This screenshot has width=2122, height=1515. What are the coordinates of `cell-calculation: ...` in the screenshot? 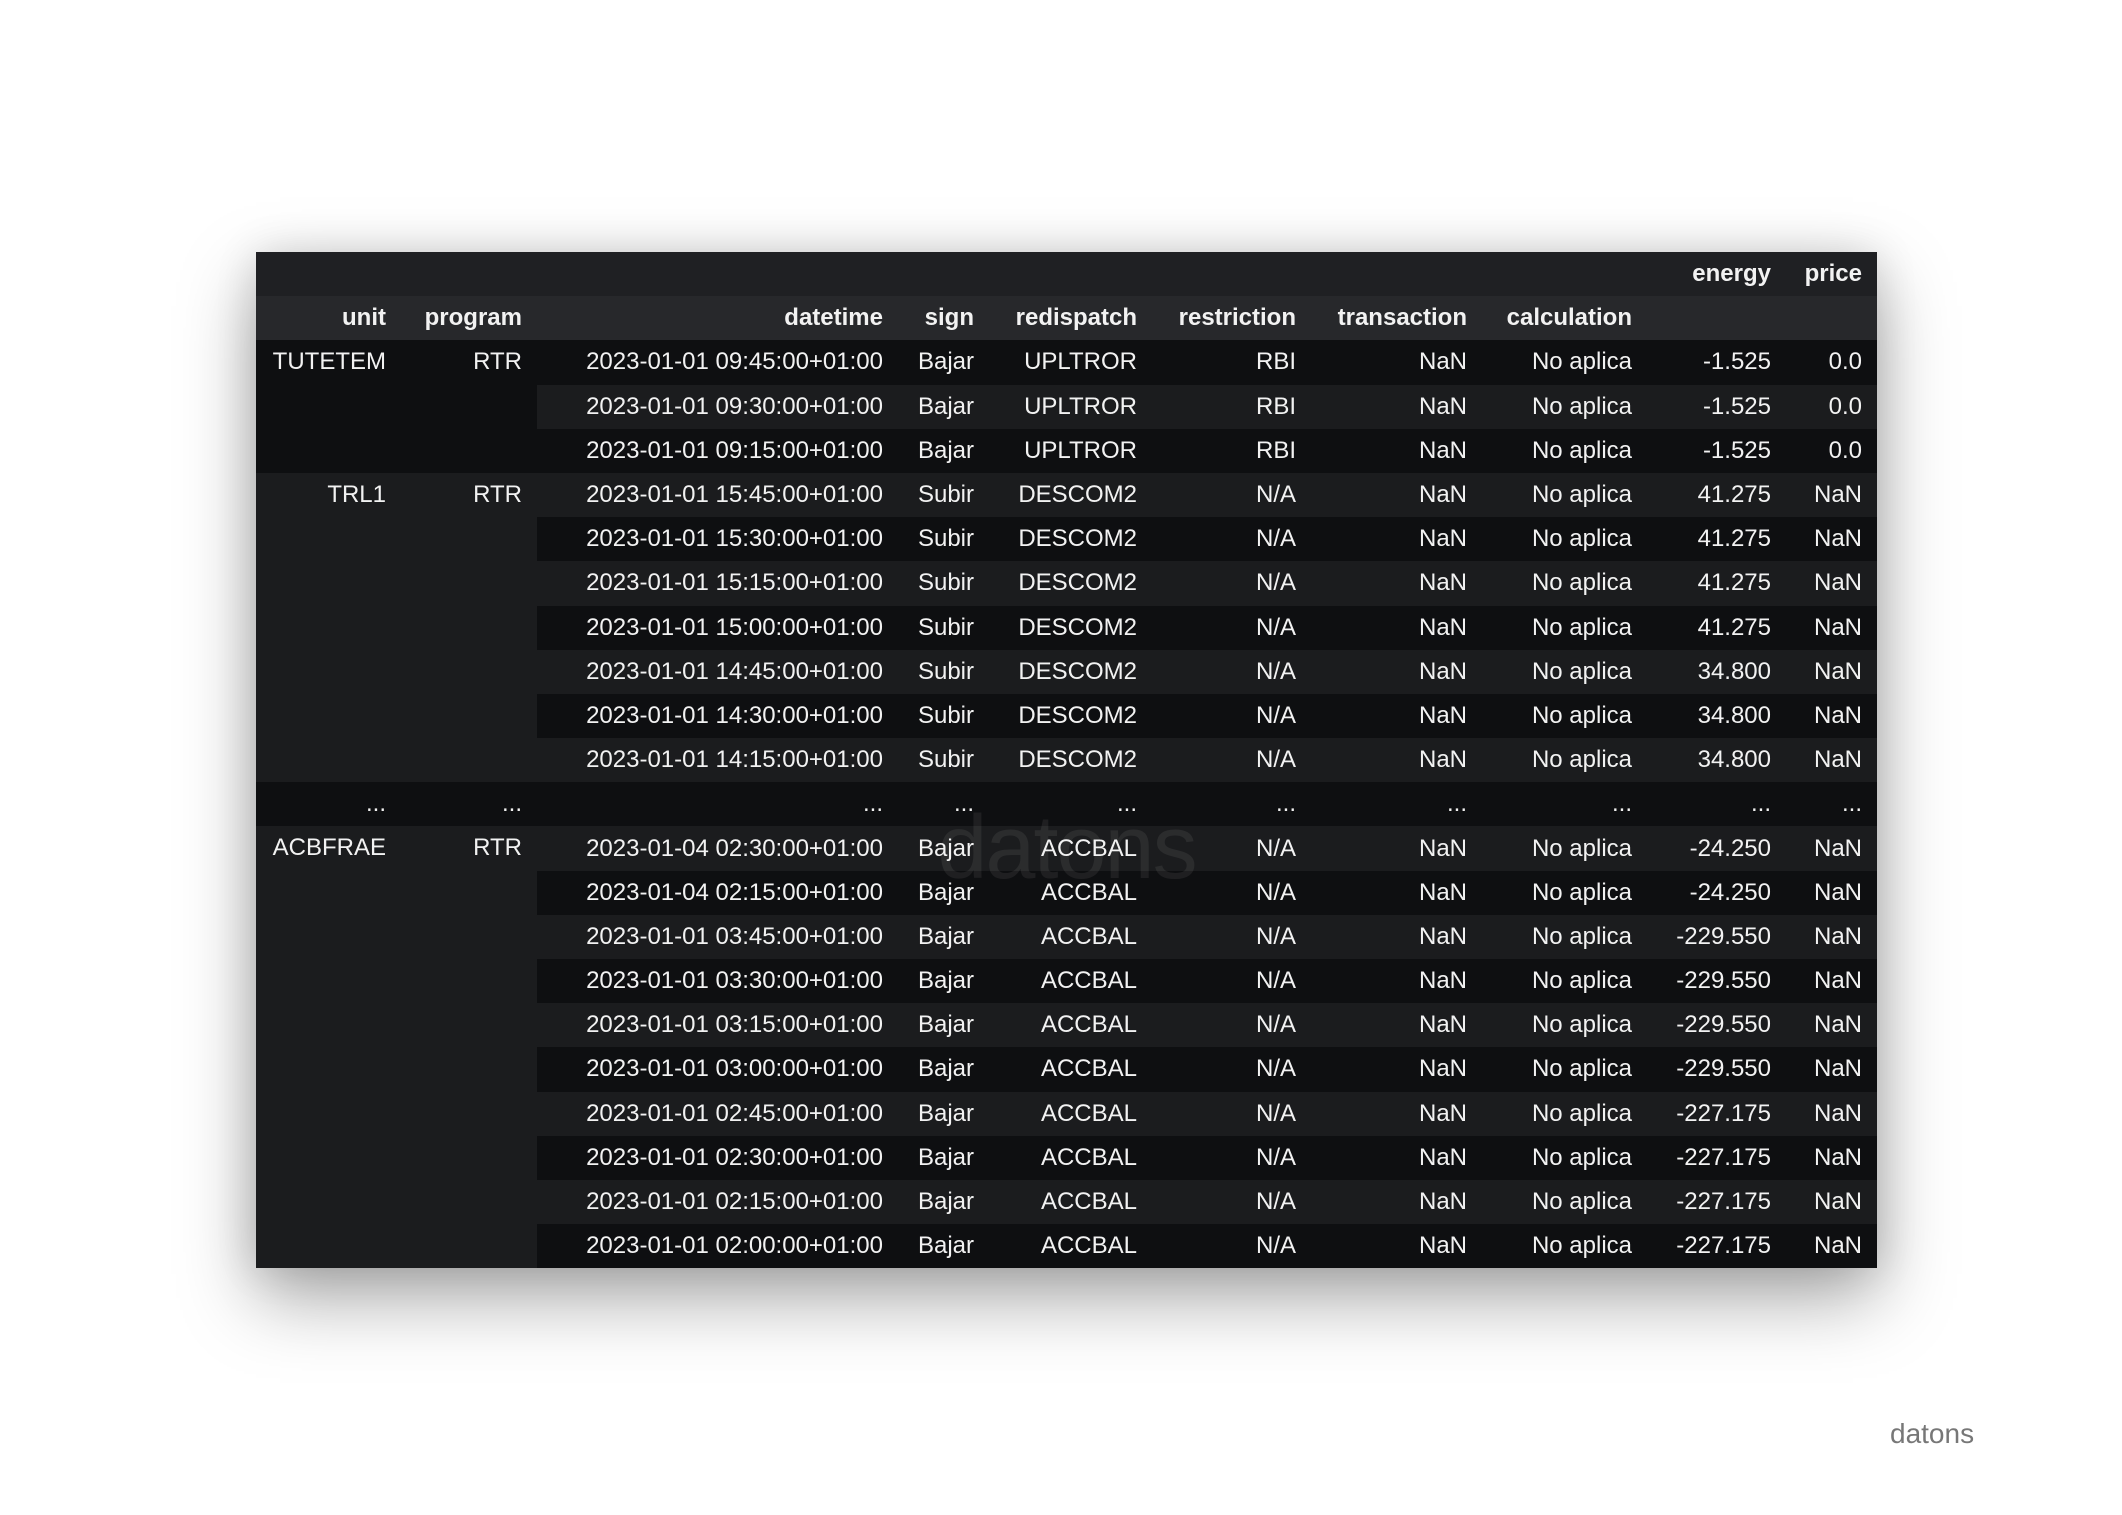 It's located at (1564, 804).